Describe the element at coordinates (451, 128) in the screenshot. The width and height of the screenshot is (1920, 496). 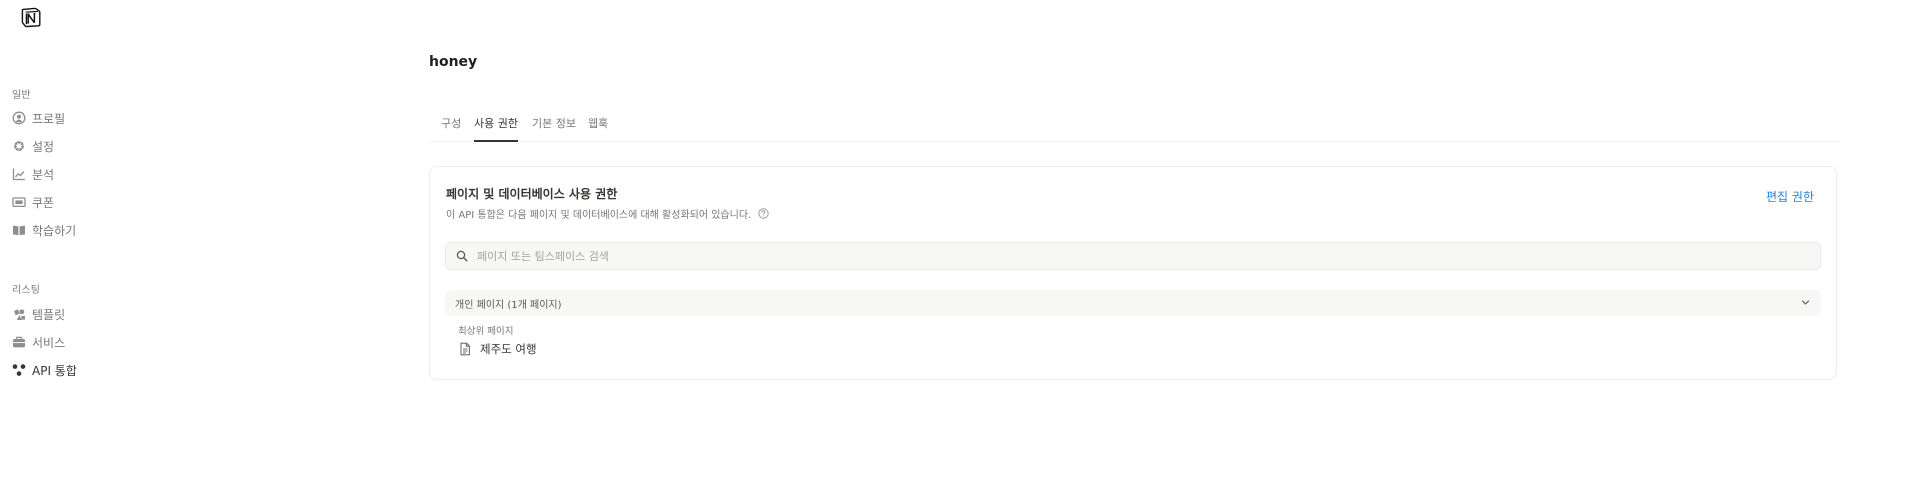
I see `tab-configuration: 구성` at that location.